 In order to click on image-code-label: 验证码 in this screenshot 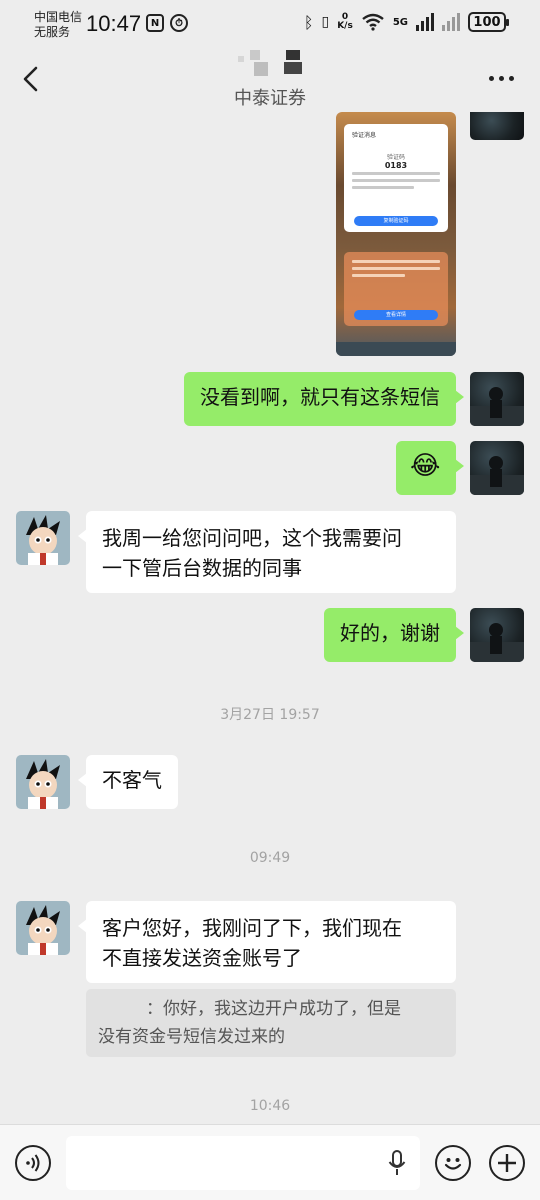, I will do `click(395, 157)`.